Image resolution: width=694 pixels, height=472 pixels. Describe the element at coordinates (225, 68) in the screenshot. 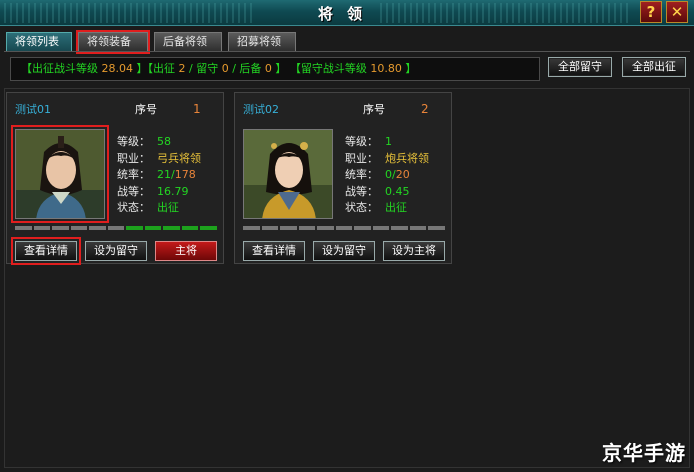

I see `stay-count: 0` at that location.